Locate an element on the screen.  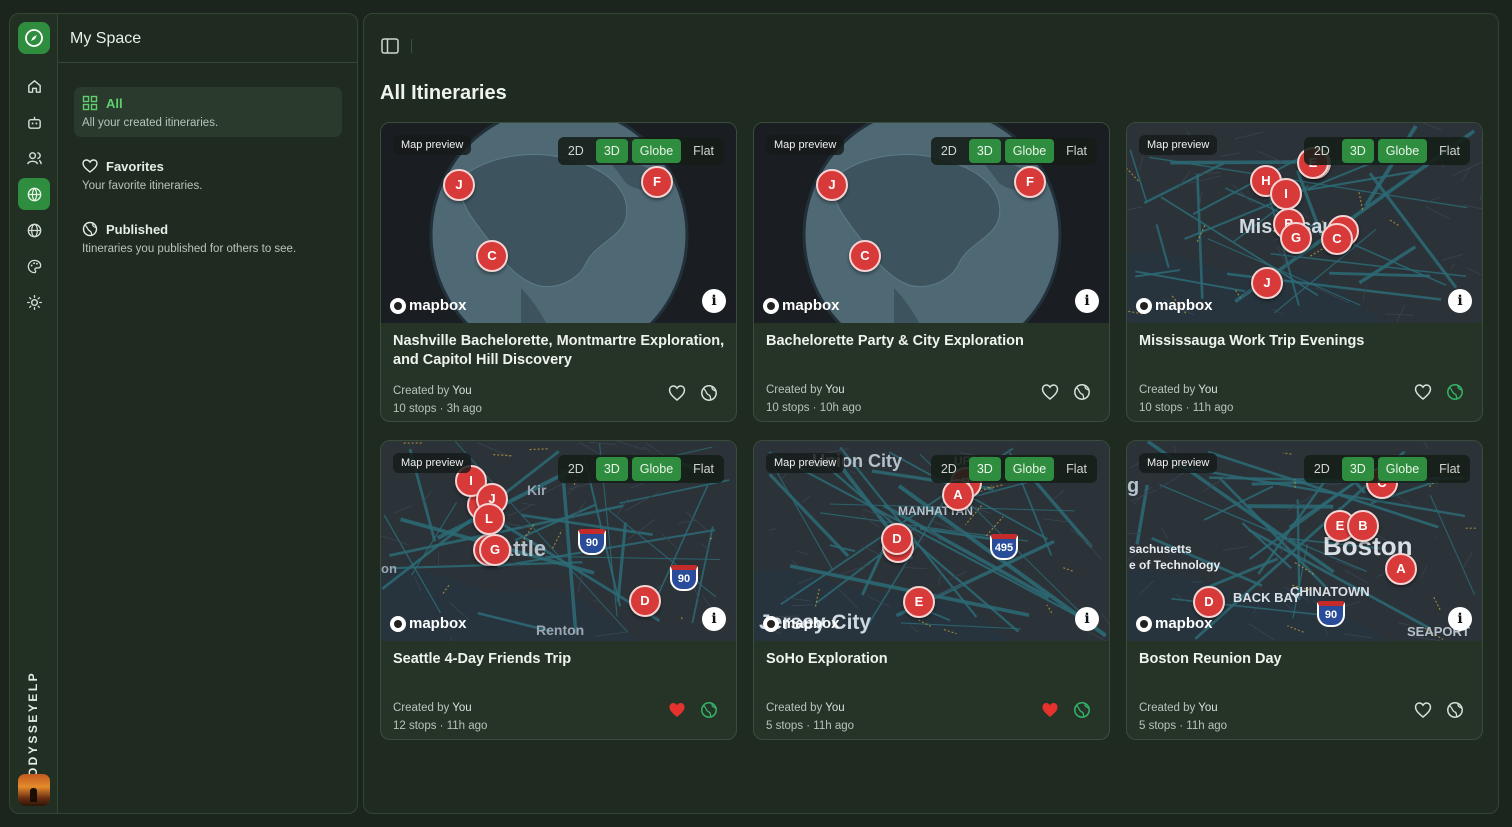
filter-all: All All your created itineraries. is located at coordinates (208, 112).